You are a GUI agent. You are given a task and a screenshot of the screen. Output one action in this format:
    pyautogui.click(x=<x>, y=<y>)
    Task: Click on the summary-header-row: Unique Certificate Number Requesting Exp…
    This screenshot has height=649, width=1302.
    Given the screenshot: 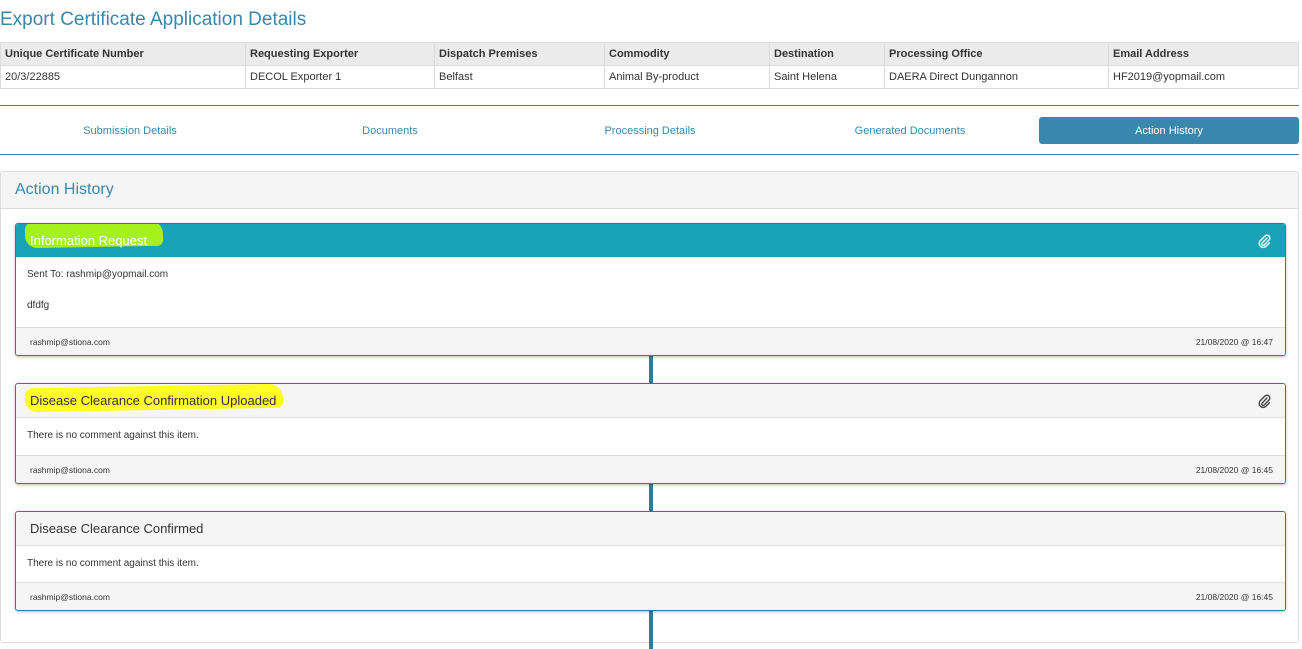 What is the action you would take?
    pyautogui.click(x=649, y=54)
    